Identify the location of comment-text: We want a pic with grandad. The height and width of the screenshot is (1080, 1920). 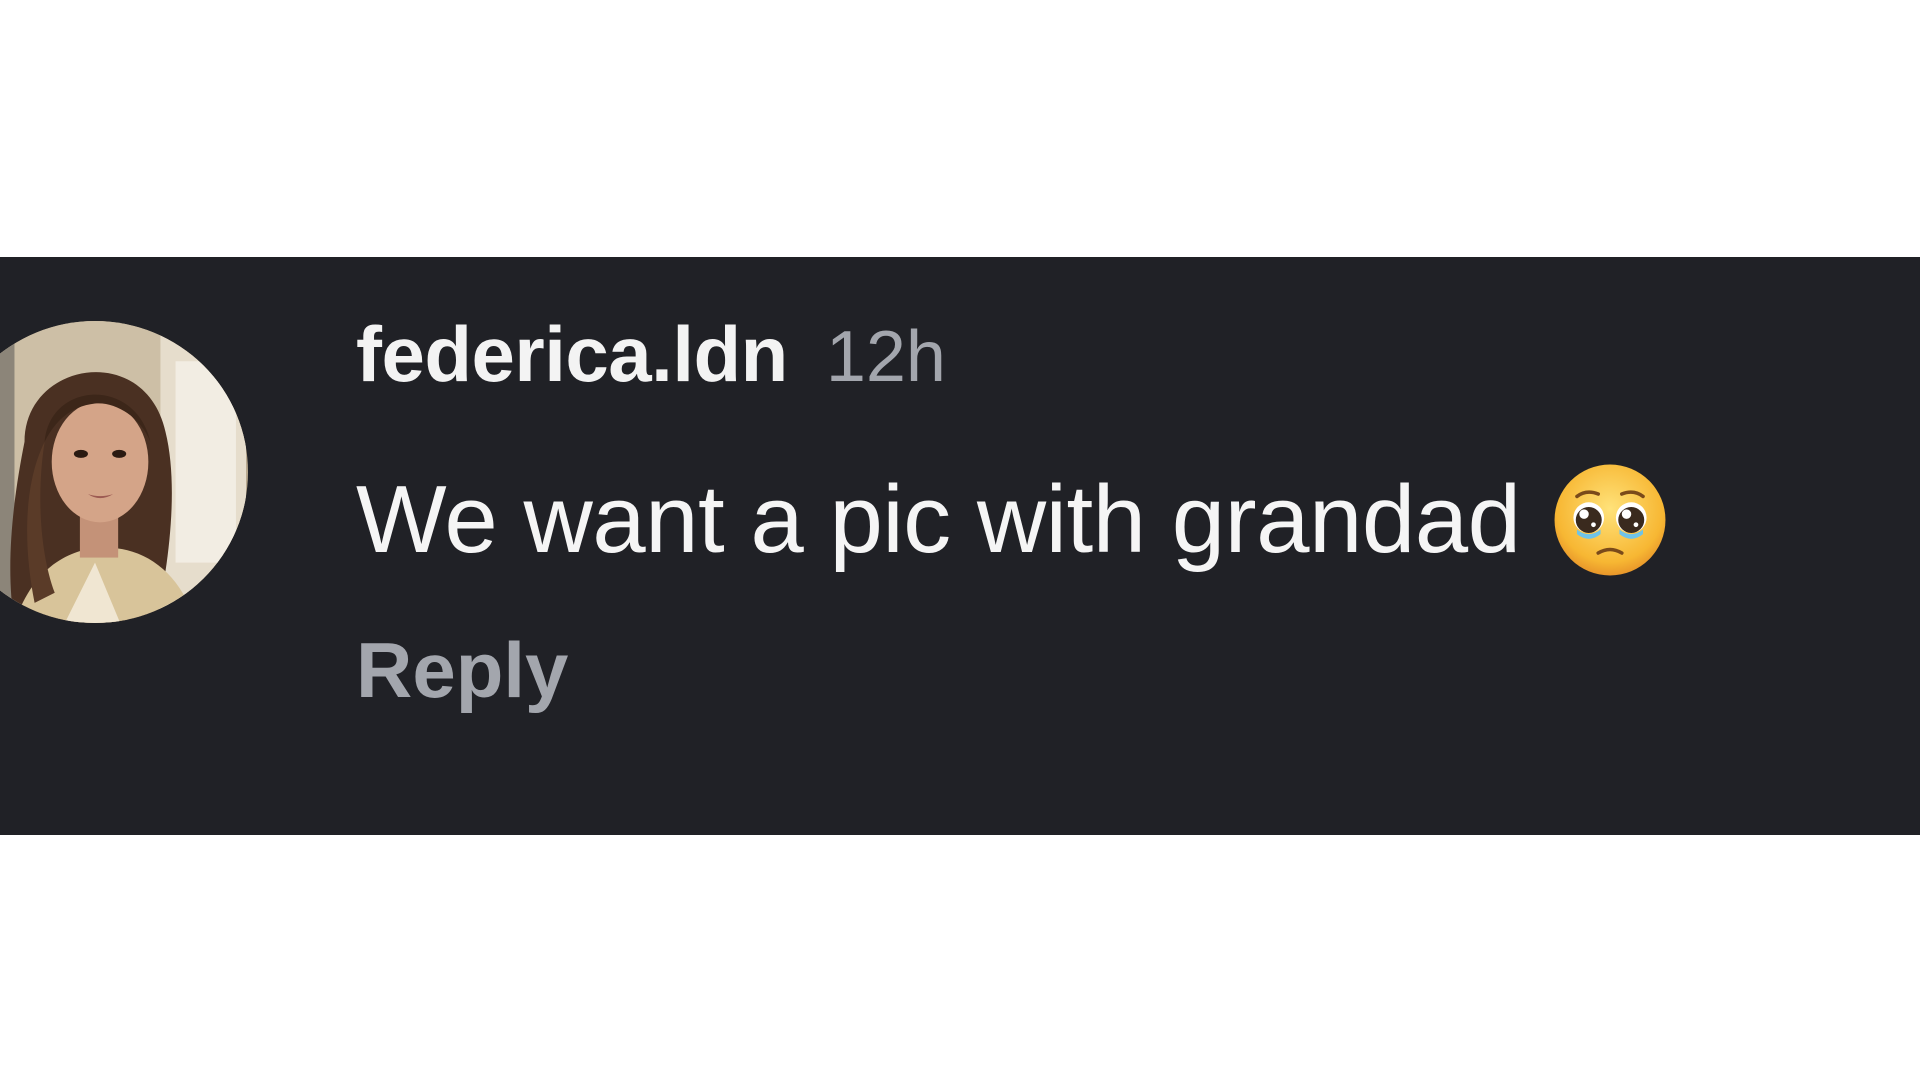
(938, 519).